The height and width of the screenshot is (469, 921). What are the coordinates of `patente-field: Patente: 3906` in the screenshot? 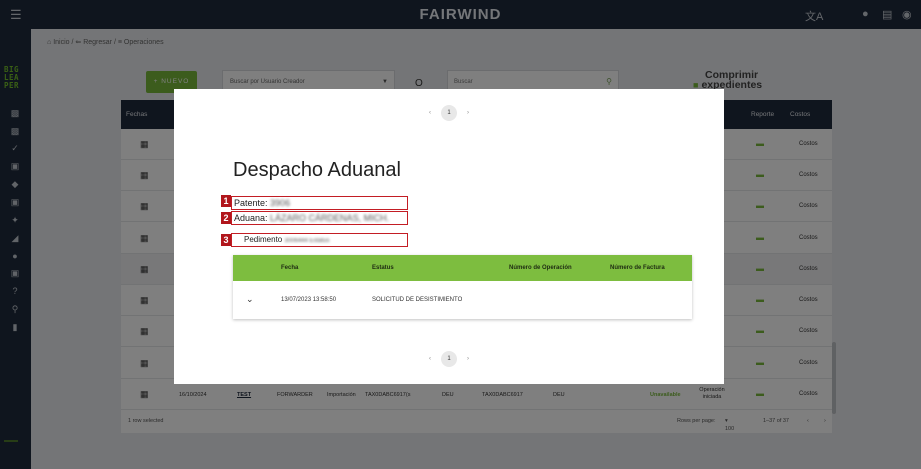 It's located at (319, 203).